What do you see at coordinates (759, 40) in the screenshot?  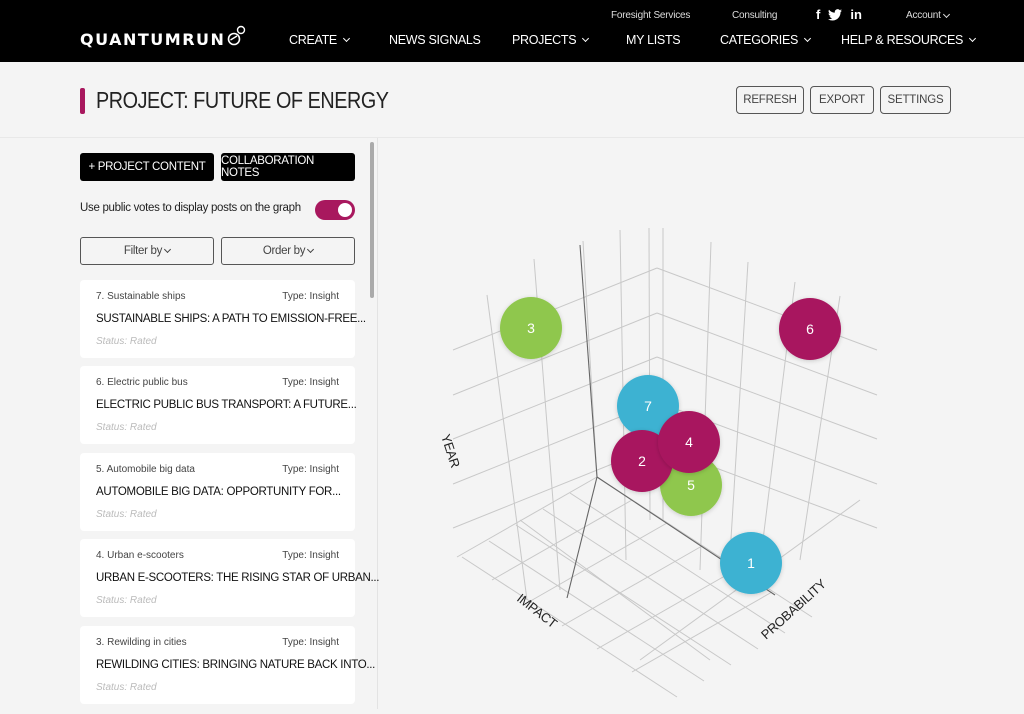 I see `nav-categories-label: CATEGORIES` at bounding box center [759, 40].